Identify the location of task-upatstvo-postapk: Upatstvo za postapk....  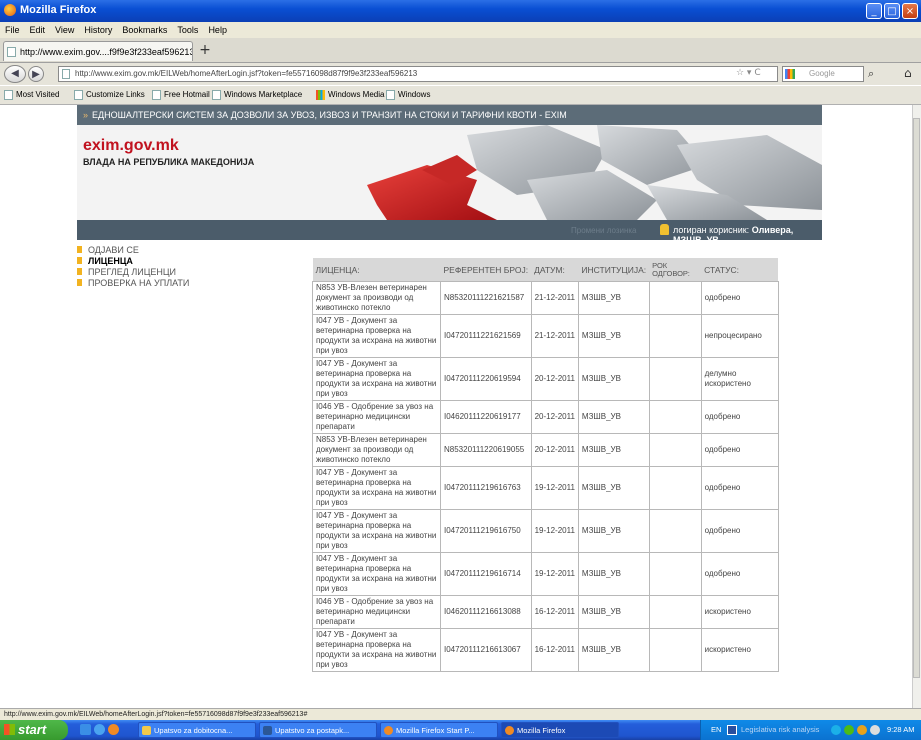
(318, 730).